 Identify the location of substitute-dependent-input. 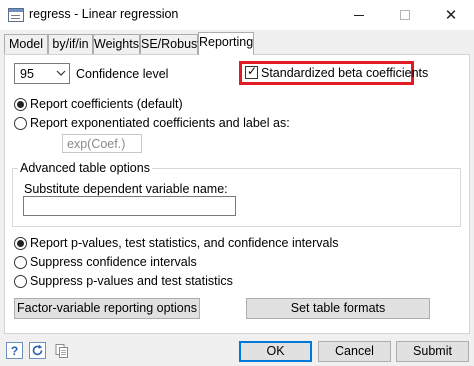
(129, 206).